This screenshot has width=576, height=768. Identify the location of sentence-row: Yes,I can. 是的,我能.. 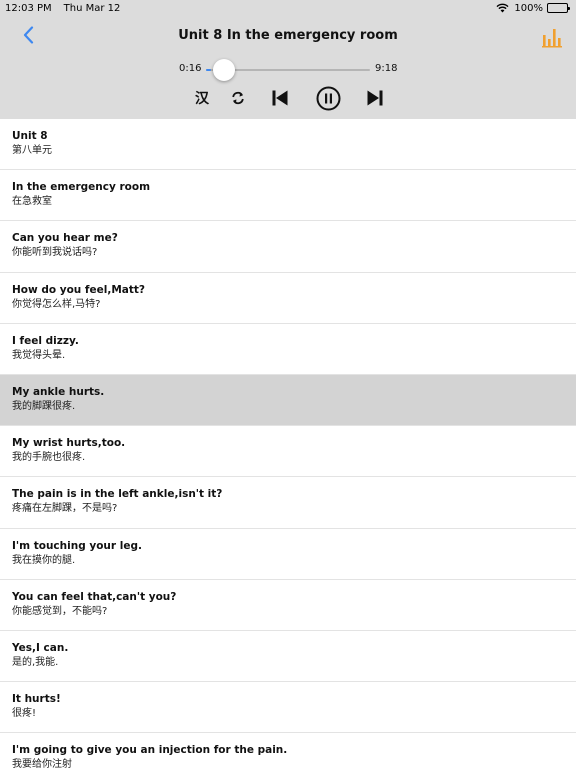
(288, 656).